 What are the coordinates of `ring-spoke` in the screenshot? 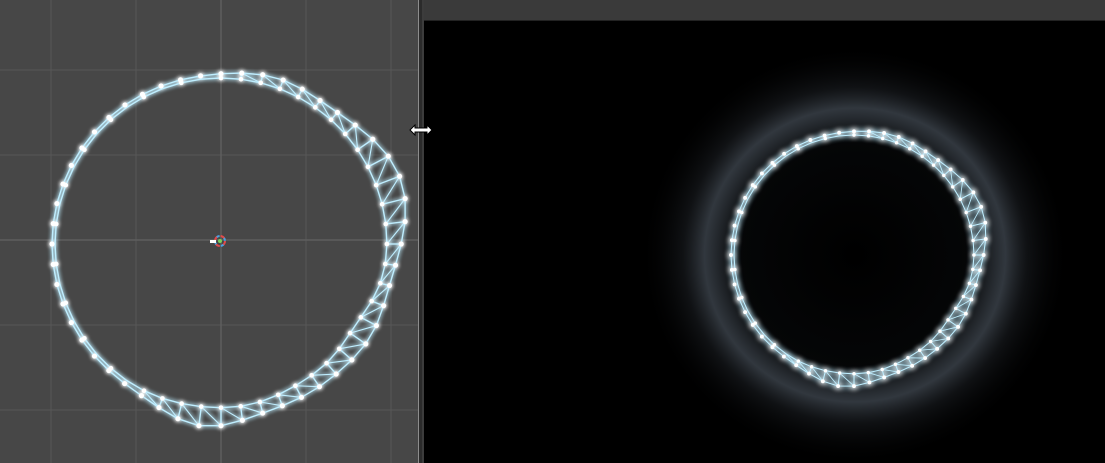 It's located at (368, 321).